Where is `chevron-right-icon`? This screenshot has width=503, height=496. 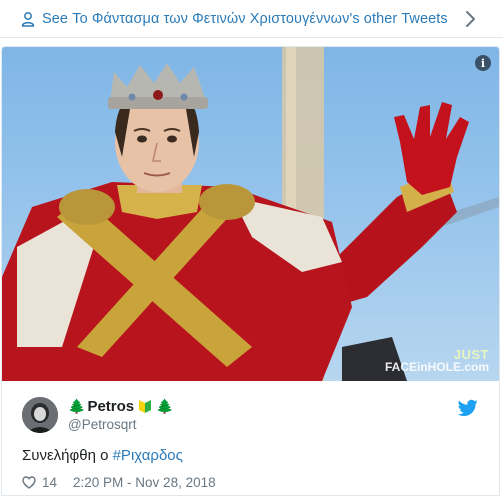
chevron-right-icon is located at coordinates (471, 19).